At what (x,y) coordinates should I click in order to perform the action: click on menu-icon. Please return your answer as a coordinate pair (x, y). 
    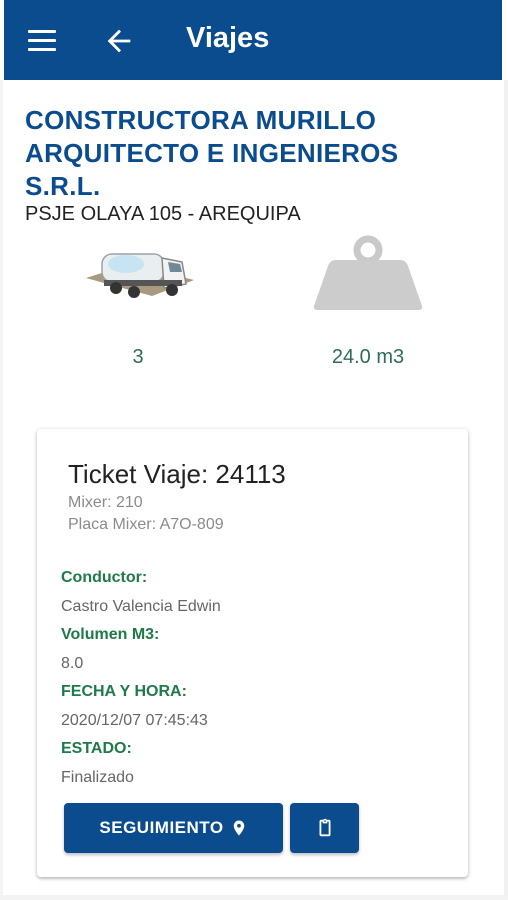
    Looking at the image, I should click on (42, 41).